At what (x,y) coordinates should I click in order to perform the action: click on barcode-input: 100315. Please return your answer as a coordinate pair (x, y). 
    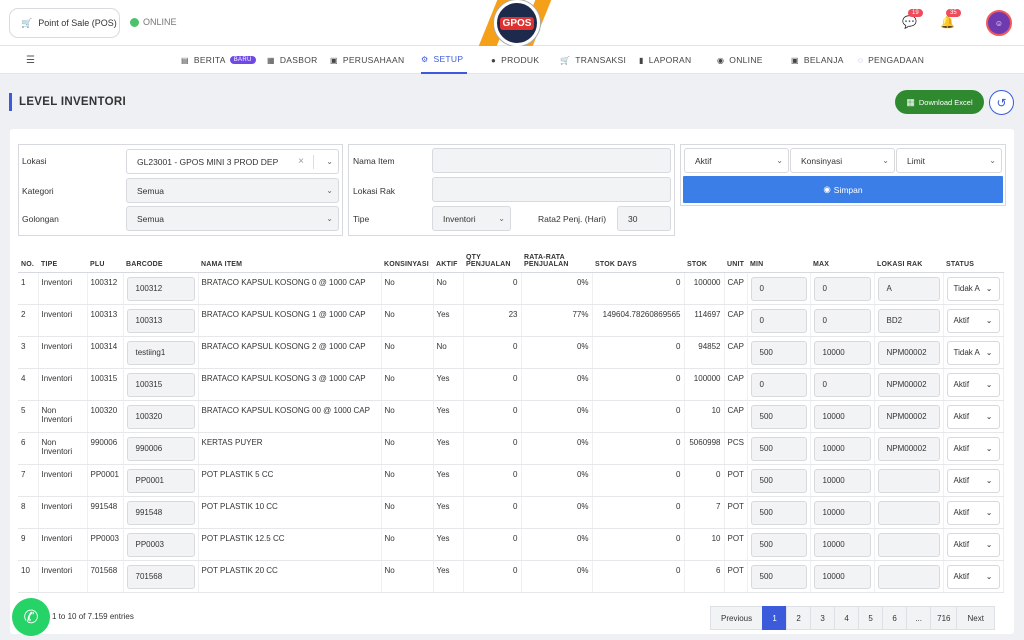
    Looking at the image, I should click on (160, 384).